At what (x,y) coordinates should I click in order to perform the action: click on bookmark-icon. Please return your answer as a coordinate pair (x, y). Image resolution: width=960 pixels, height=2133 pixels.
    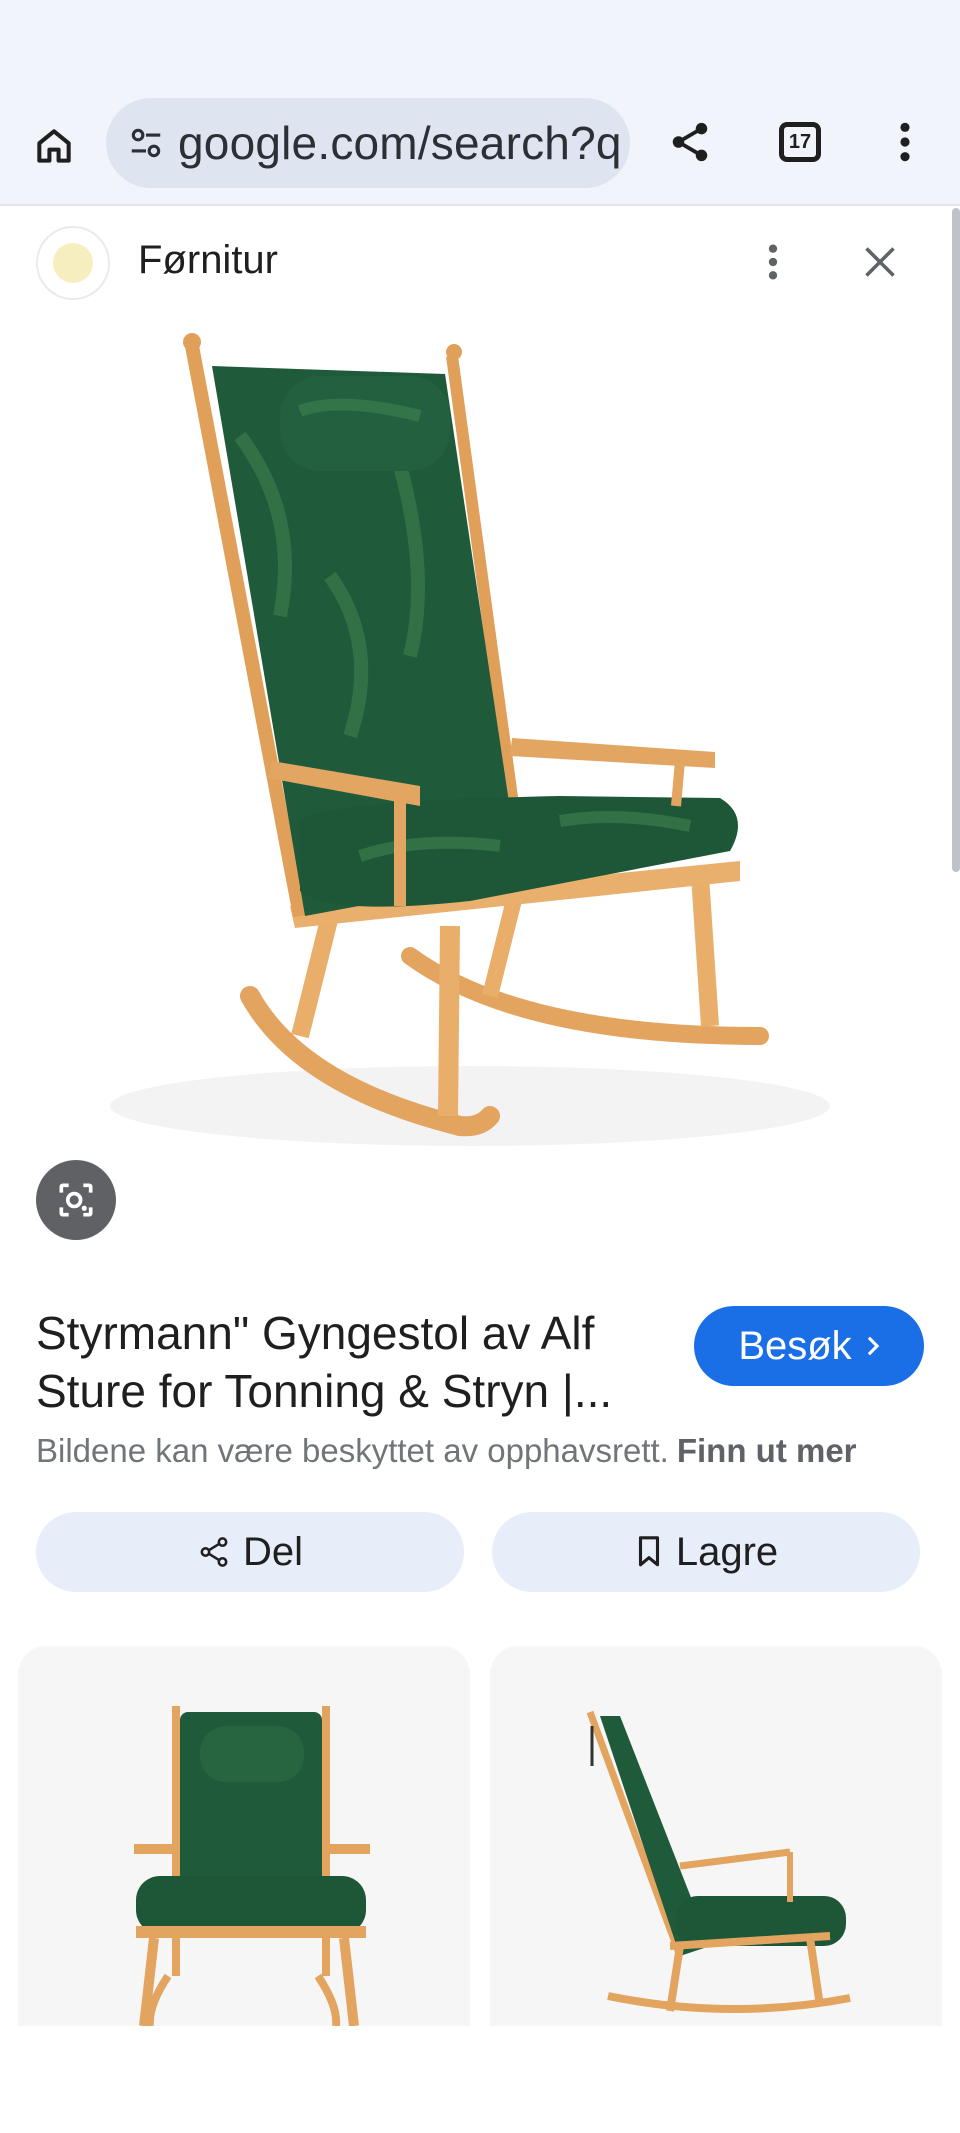
    Looking at the image, I should click on (649, 1552).